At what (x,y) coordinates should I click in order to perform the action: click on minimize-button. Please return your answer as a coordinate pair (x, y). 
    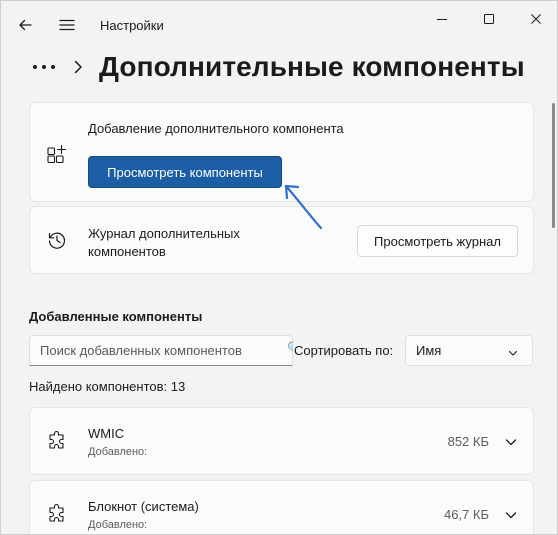
    Looking at the image, I should click on (442, 19).